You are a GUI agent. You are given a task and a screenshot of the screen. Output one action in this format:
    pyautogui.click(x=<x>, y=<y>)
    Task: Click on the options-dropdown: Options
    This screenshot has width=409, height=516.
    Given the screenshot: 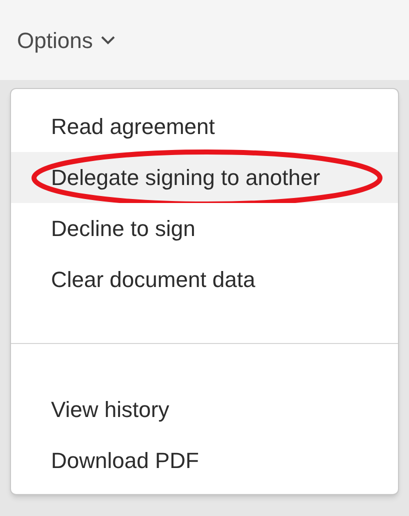 What is the action you would take?
    pyautogui.click(x=66, y=40)
    